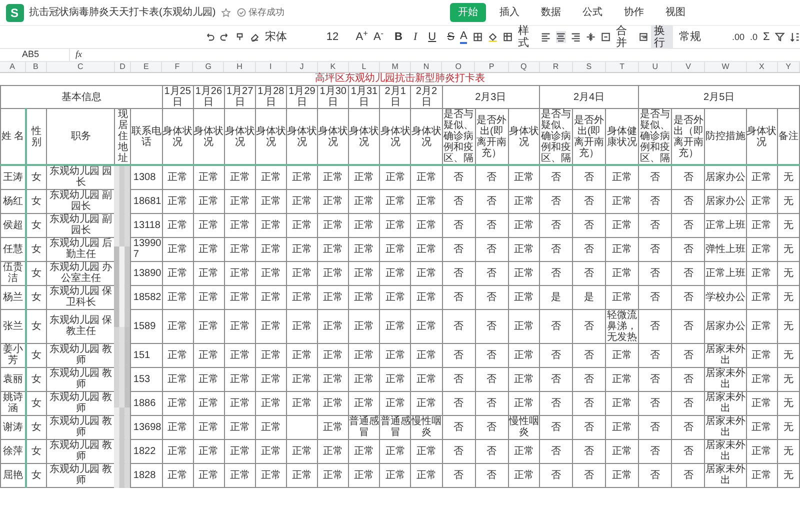 The height and width of the screenshot is (506, 800). What do you see at coordinates (432, 36) in the screenshot?
I see `underline-button: U` at bounding box center [432, 36].